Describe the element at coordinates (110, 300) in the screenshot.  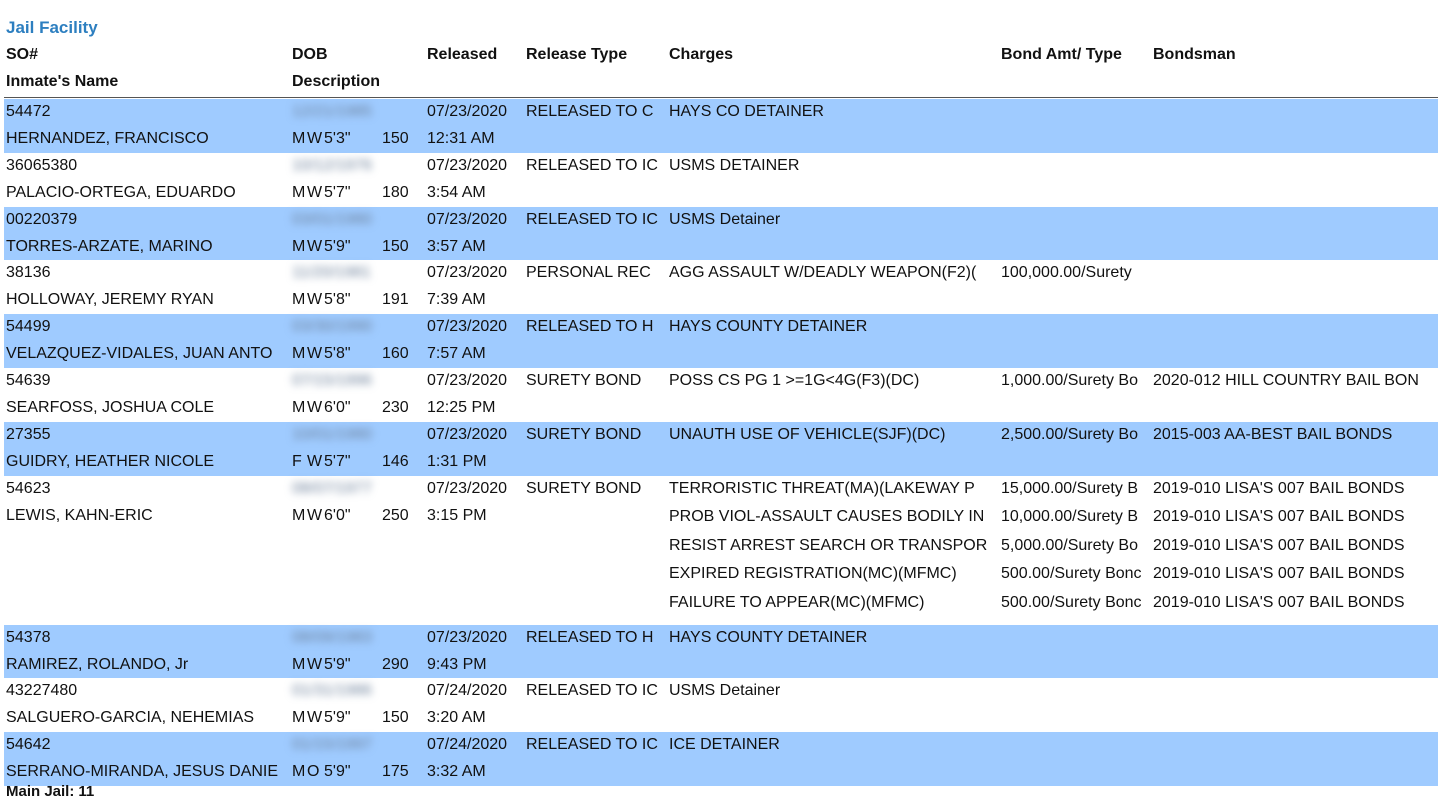
I see `inmate-name: HOLLOWAY, JEREMY RYAN` at that location.